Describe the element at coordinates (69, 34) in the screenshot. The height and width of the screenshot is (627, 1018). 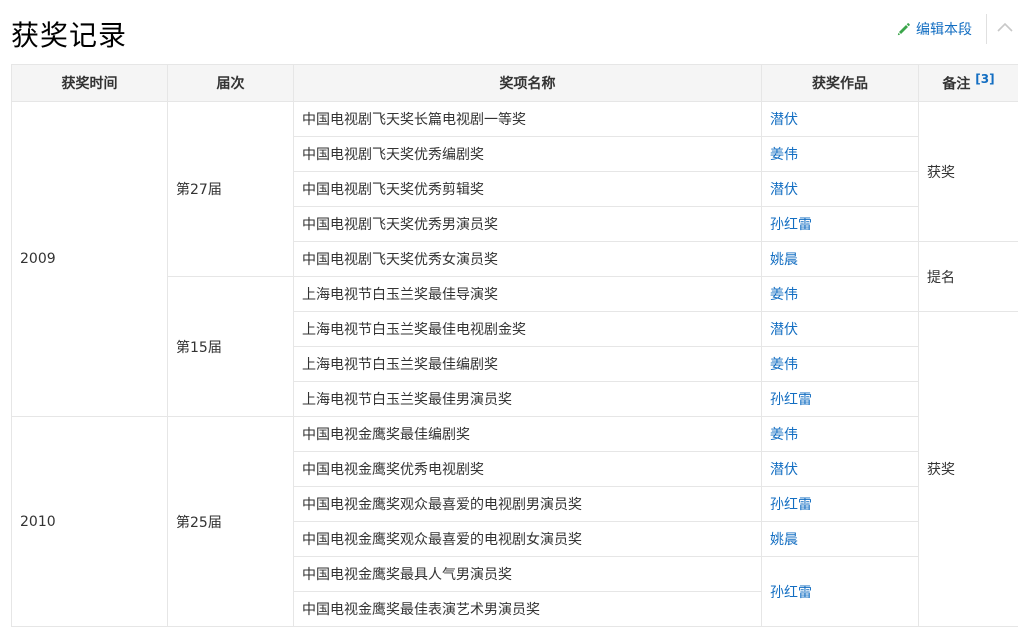
I see `section-title: 获奖记录` at that location.